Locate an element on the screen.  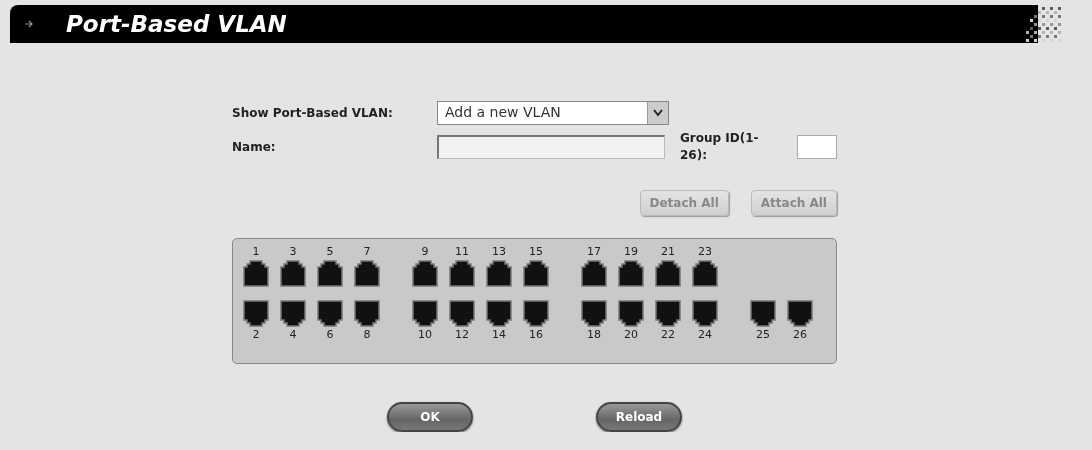
port-number: 12 is located at coordinates (462, 335).